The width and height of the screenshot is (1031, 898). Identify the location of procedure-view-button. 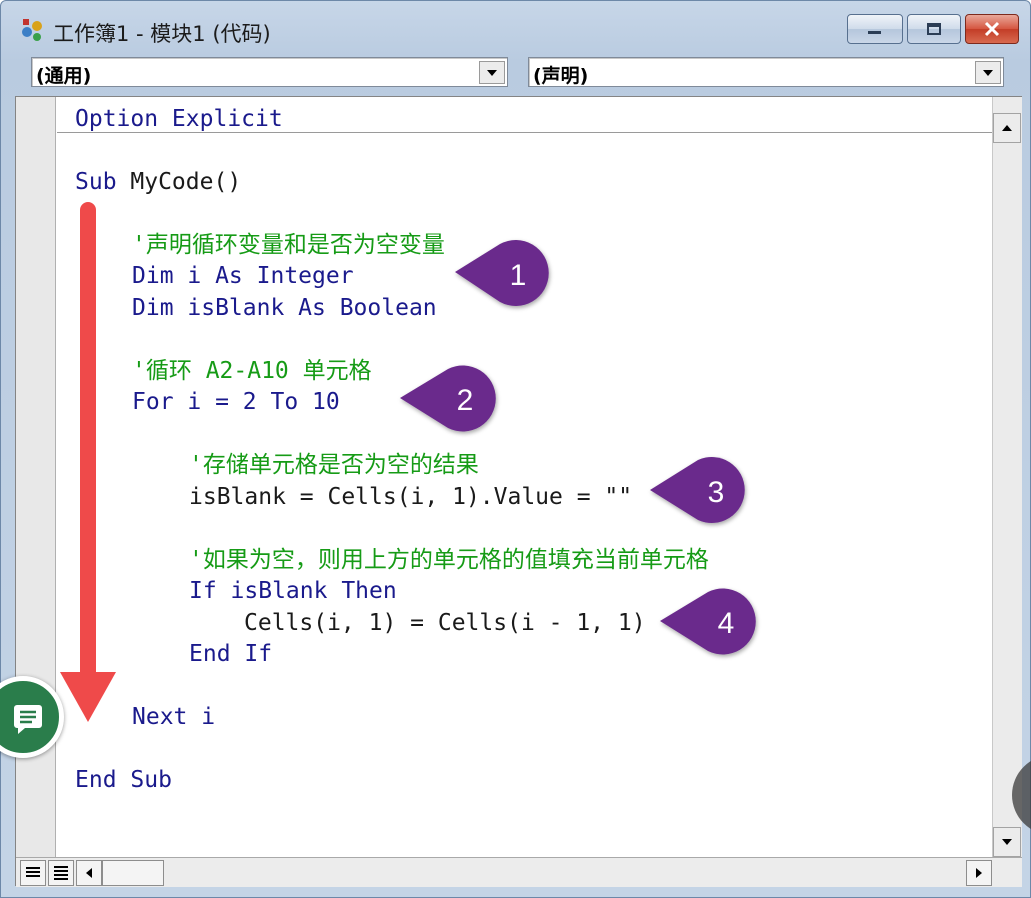
(33, 873).